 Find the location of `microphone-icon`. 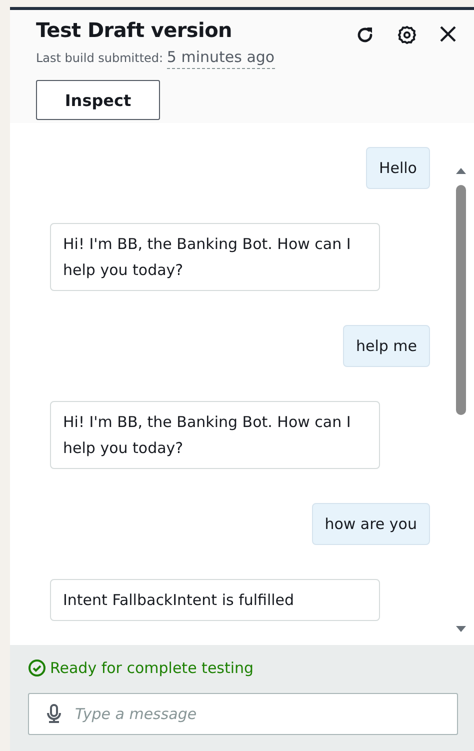

microphone-icon is located at coordinates (54, 714).